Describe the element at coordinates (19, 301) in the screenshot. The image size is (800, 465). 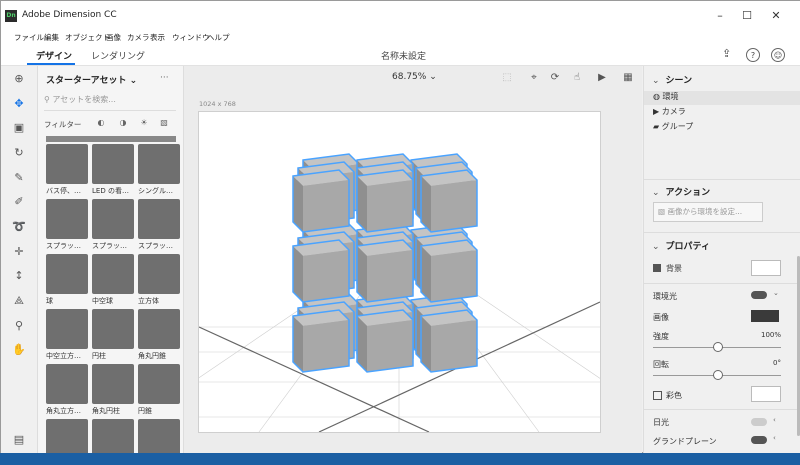
I see `perspective-icon: ⟁` at that location.